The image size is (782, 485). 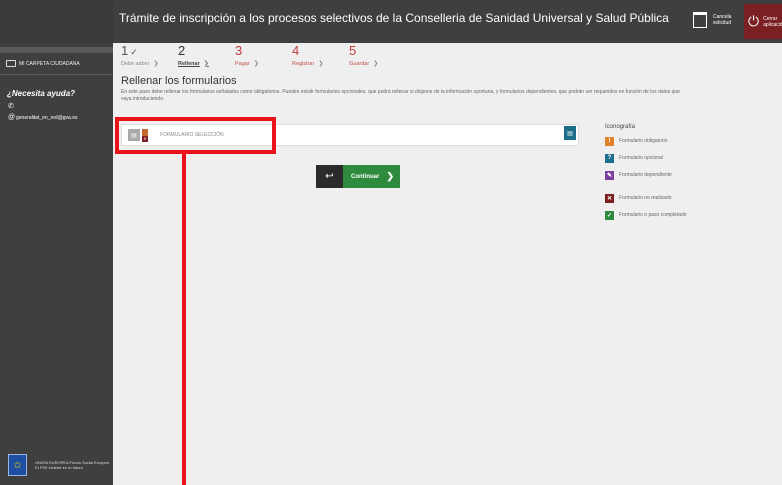 I want to click on document-icon: ▤, so click(x=570, y=133).